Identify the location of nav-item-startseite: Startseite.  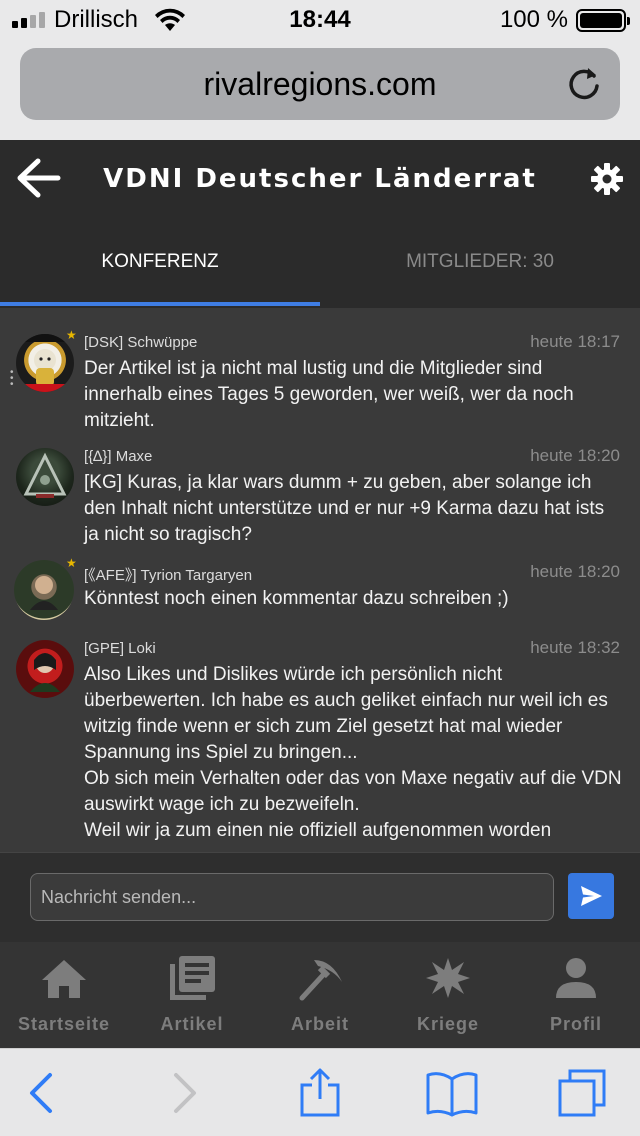
(64, 995).